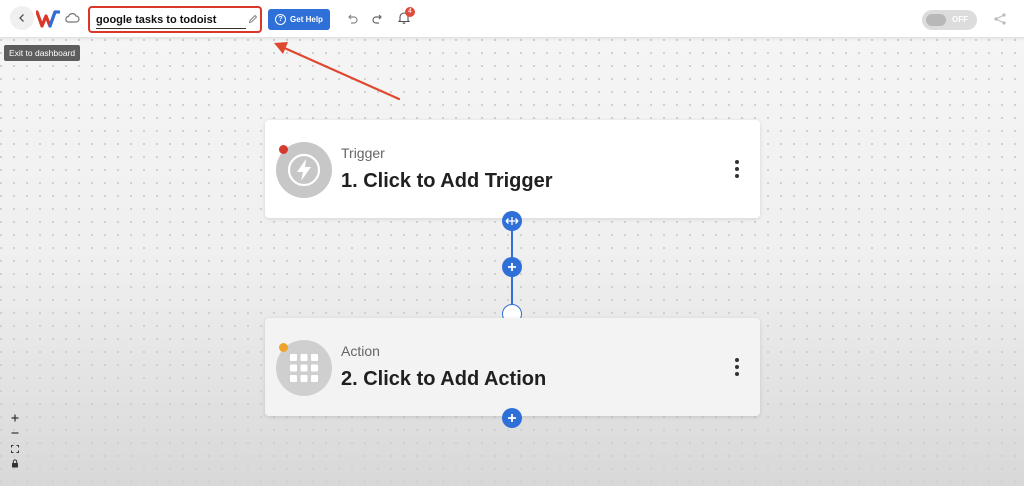 This screenshot has width=1024, height=486. What do you see at coordinates (171, 20) in the screenshot?
I see `workflow-name-input` at bounding box center [171, 20].